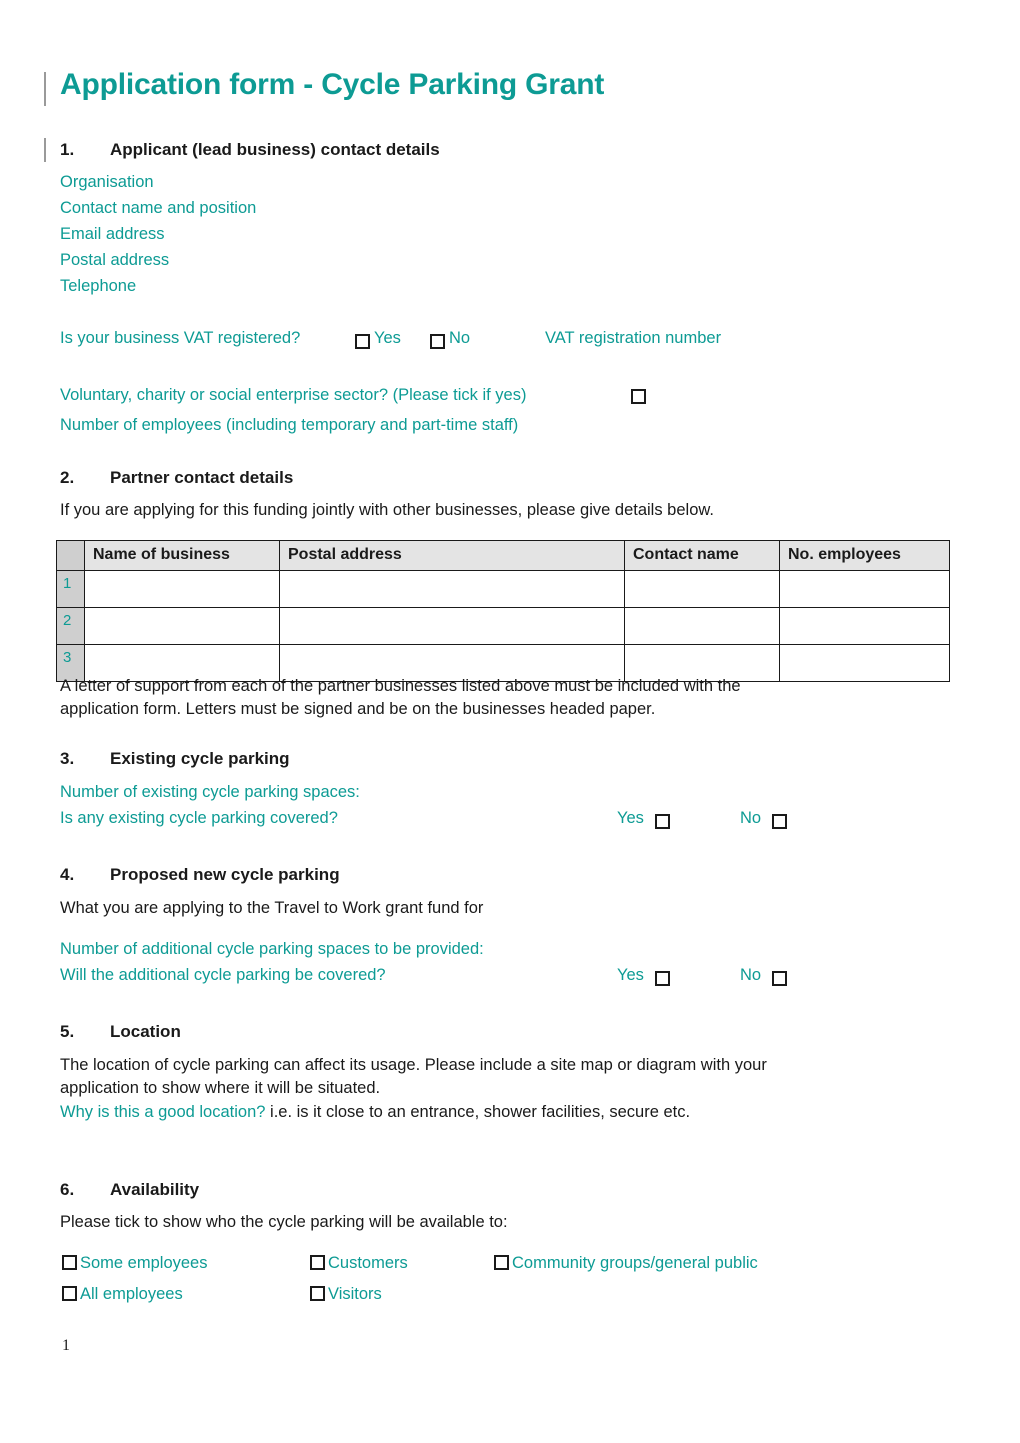 The width and height of the screenshot is (1020, 1443). What do you see at coordinates (131, 1294) in the screenshot?
I see `all-employees-label: All employees` at bounding box center [131, 1294].